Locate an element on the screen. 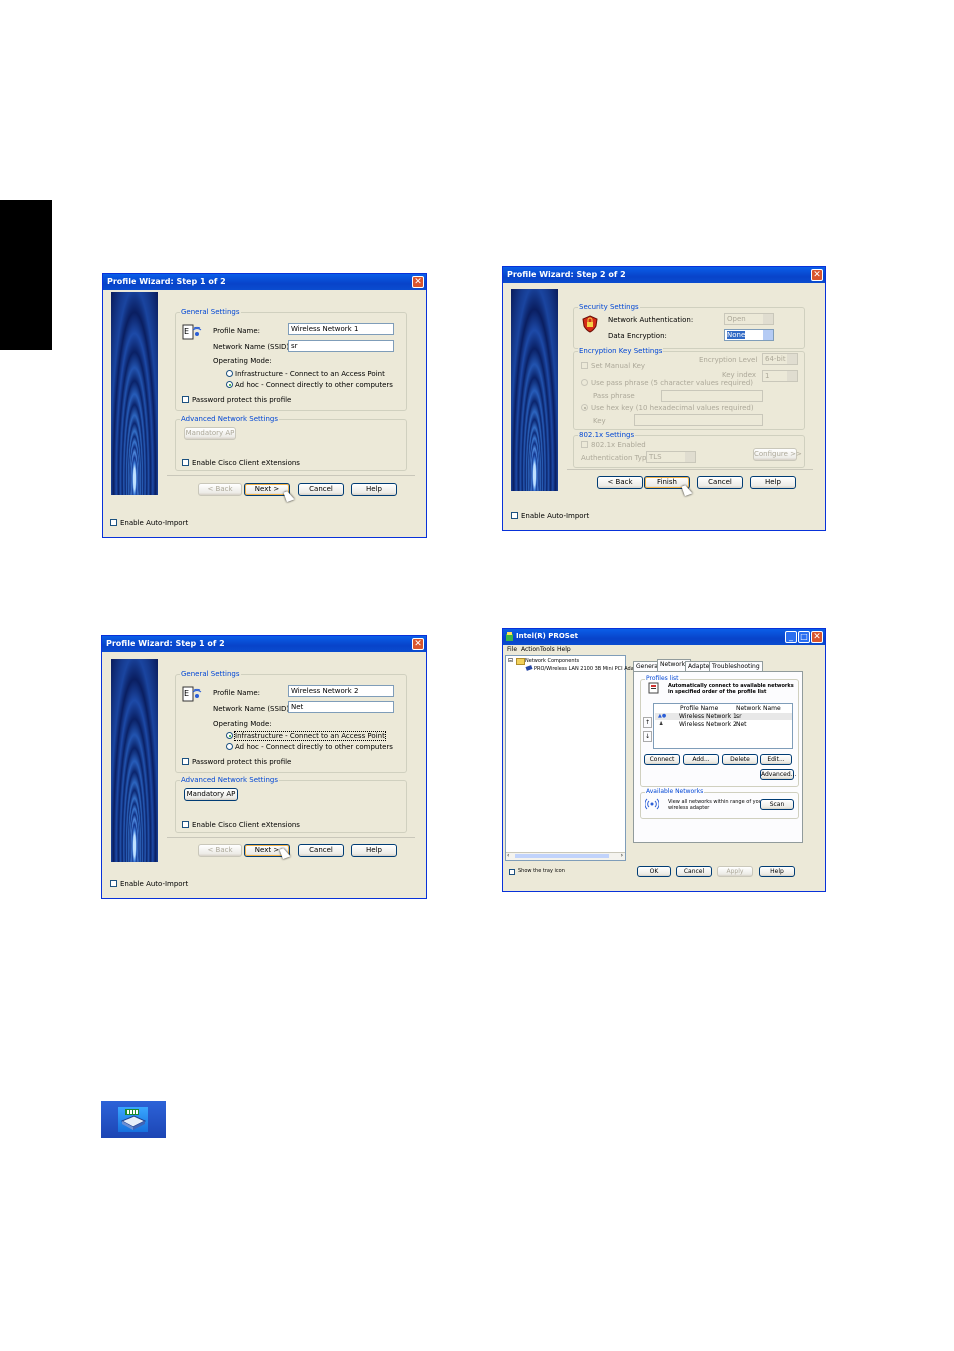  delete-button: Delete is located at coordinates (740, 759).